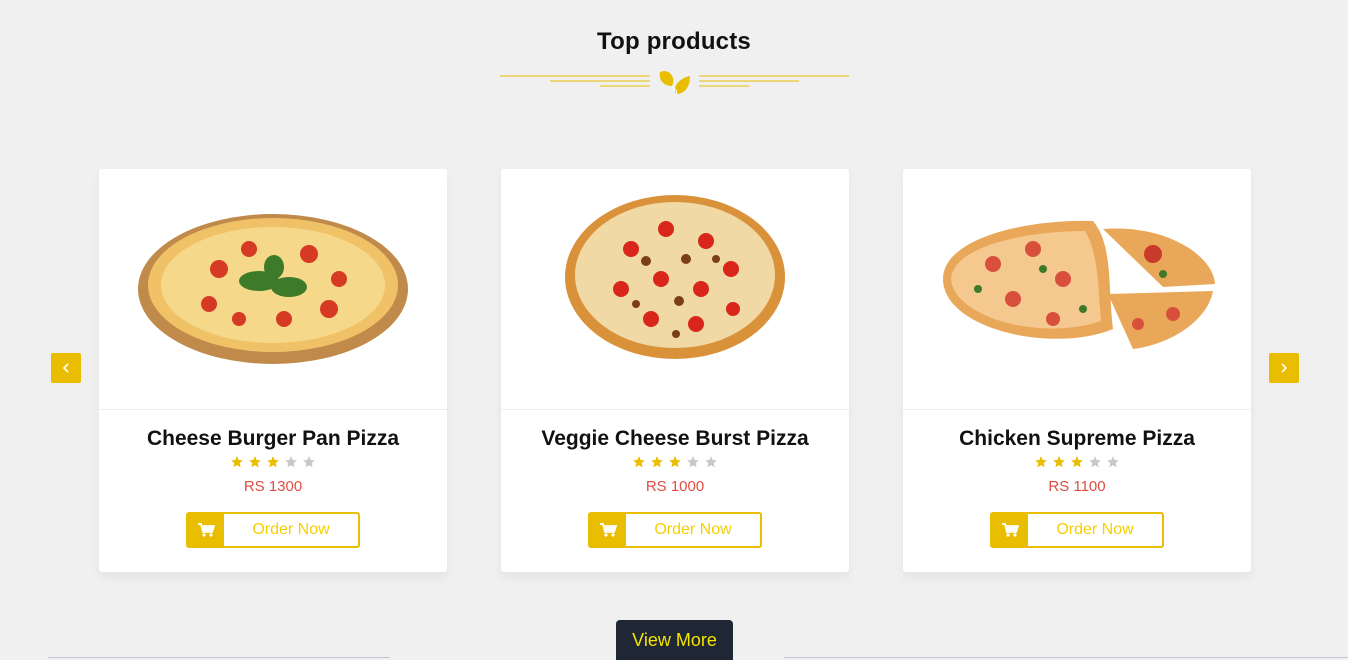  What do you see at coordinates (273, 438) in the screenshot?
I see `product-name: Cheese Burger Pan Pizza` at bounding box center [273, 438].